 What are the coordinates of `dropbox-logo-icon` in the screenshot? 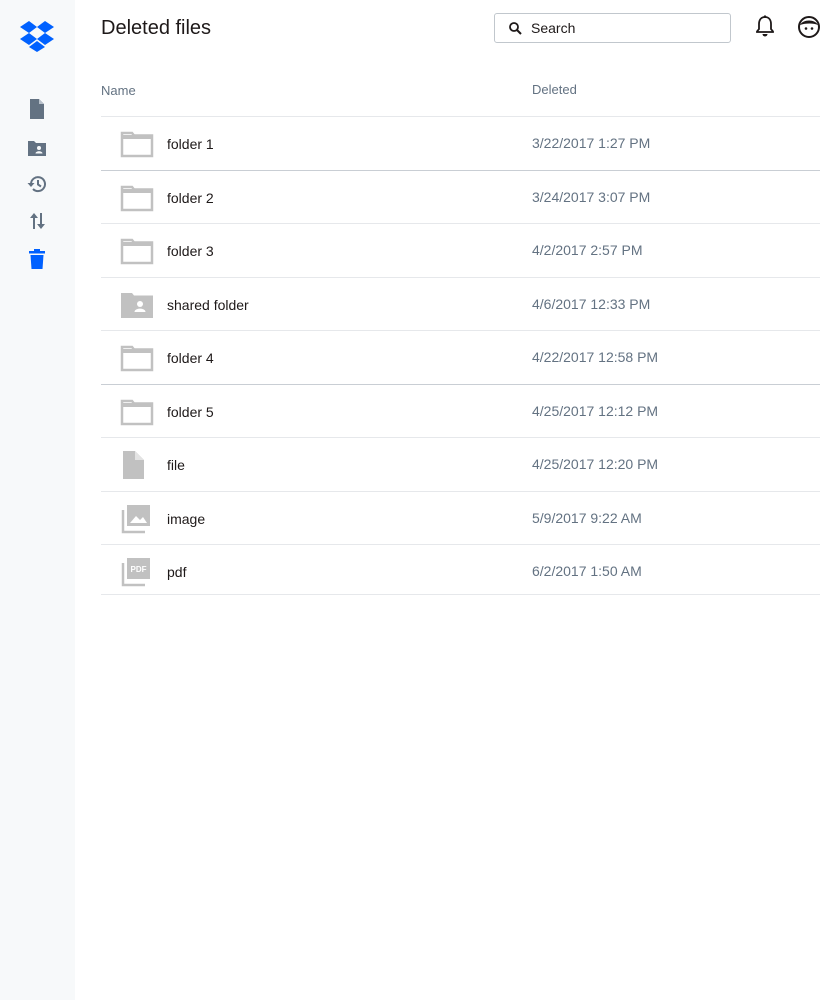 It's located at (37, 36).